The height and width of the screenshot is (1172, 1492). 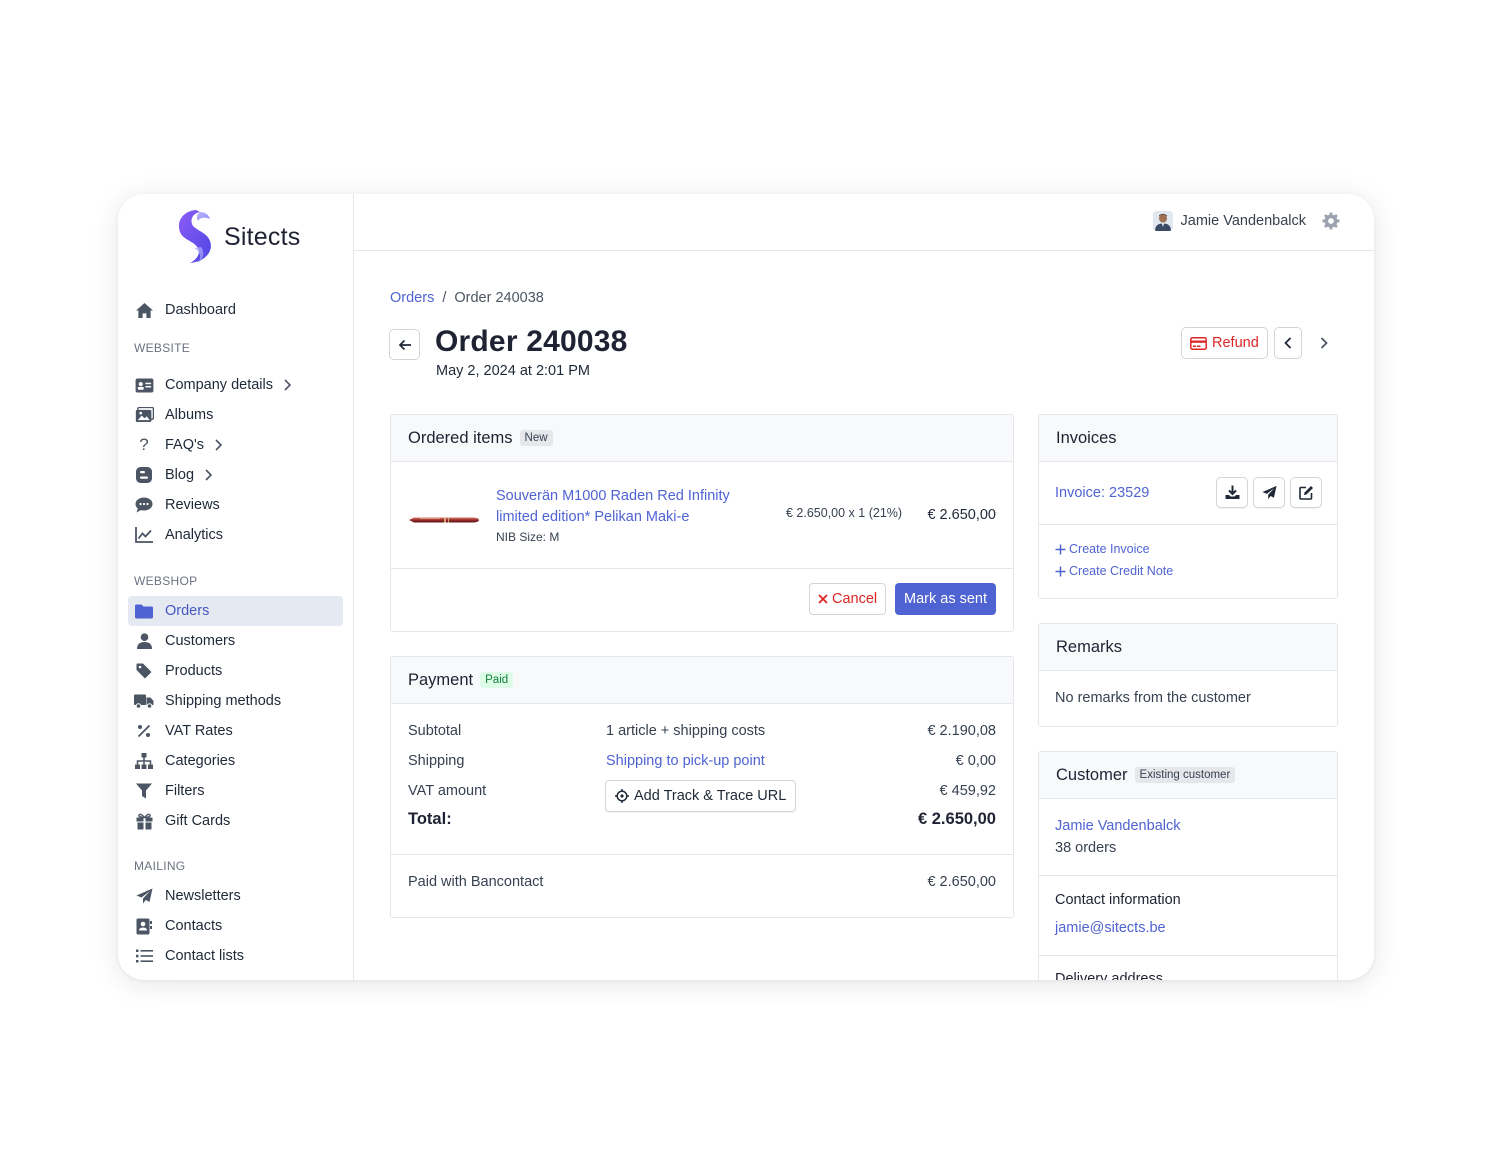 What do you see at coordinates (701, 796) in the screenshot?
I see `add-track-trace-button: Add Track & Trace URL` at bounding box center [701, 796].